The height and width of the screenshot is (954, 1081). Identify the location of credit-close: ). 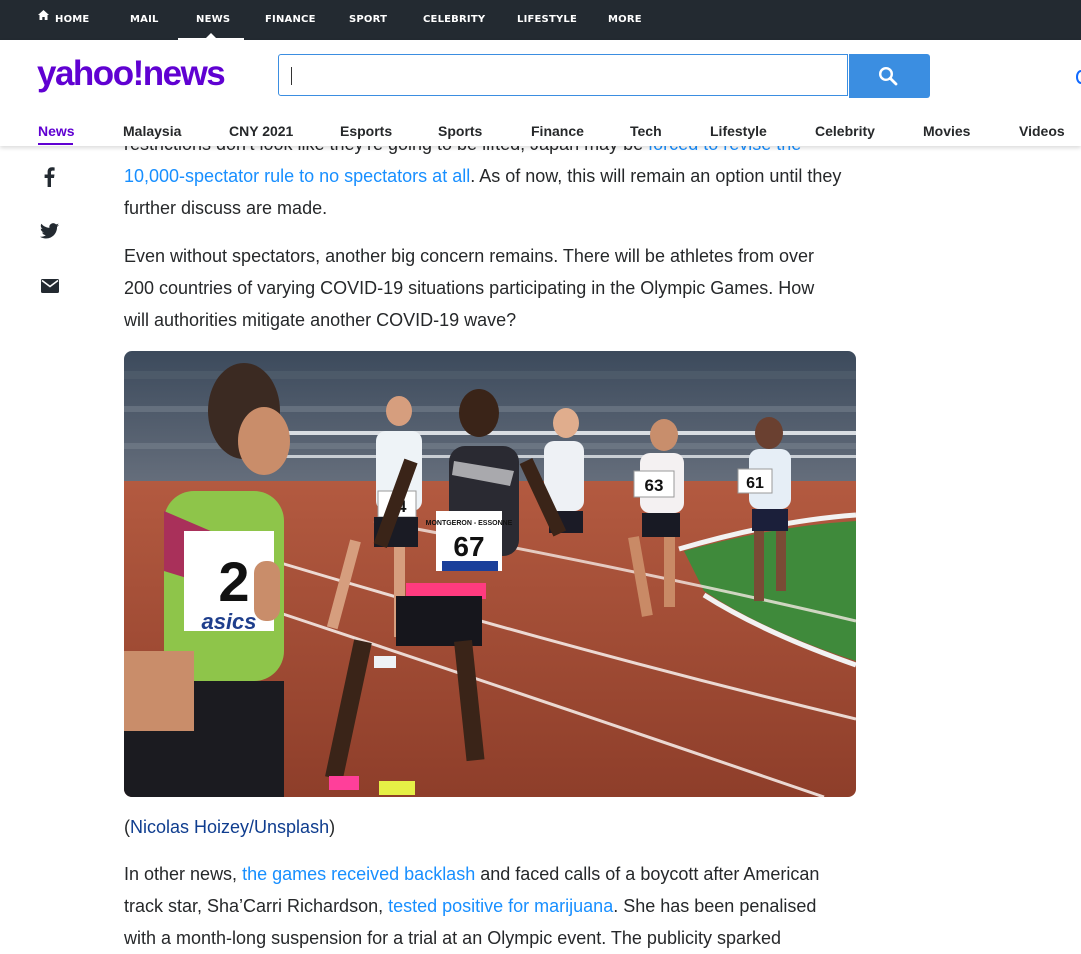
(332, 827).